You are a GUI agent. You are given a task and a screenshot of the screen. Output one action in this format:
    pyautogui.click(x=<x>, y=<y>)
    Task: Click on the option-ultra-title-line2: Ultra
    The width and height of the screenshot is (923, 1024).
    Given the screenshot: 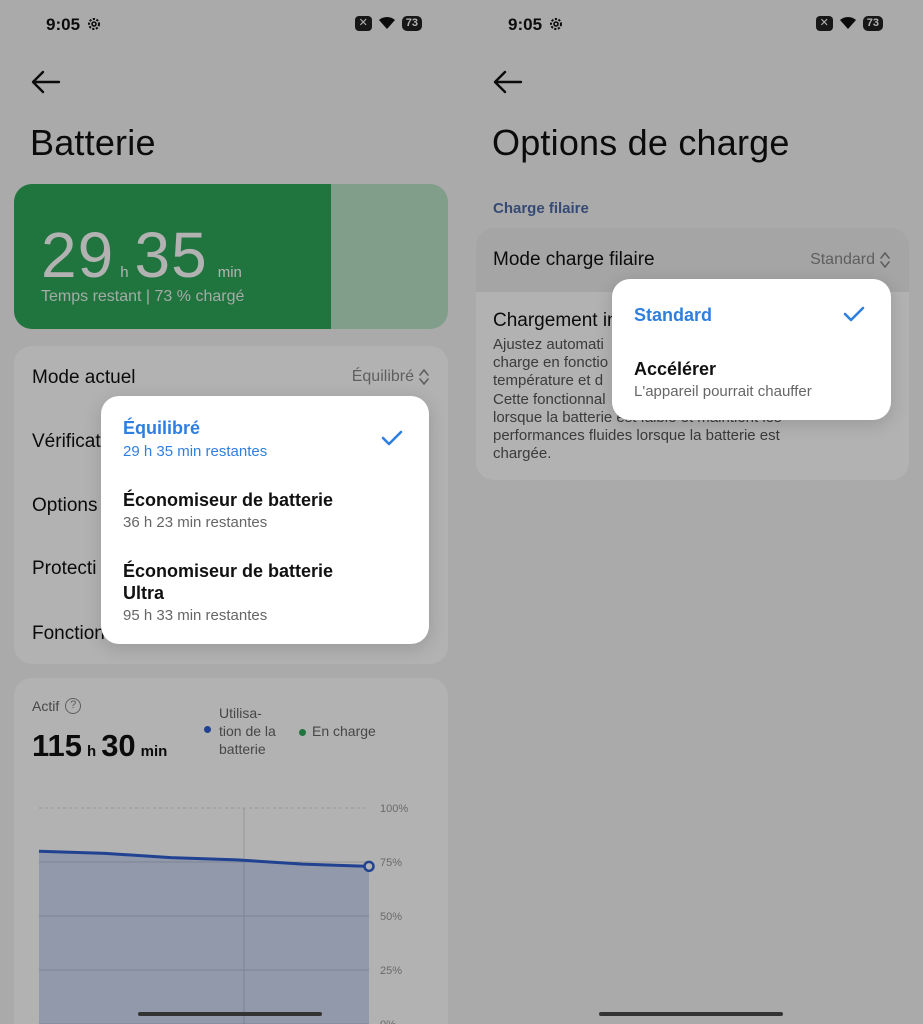 What is the action you would take?
    pyautogui.click(x=143, y=593)
    